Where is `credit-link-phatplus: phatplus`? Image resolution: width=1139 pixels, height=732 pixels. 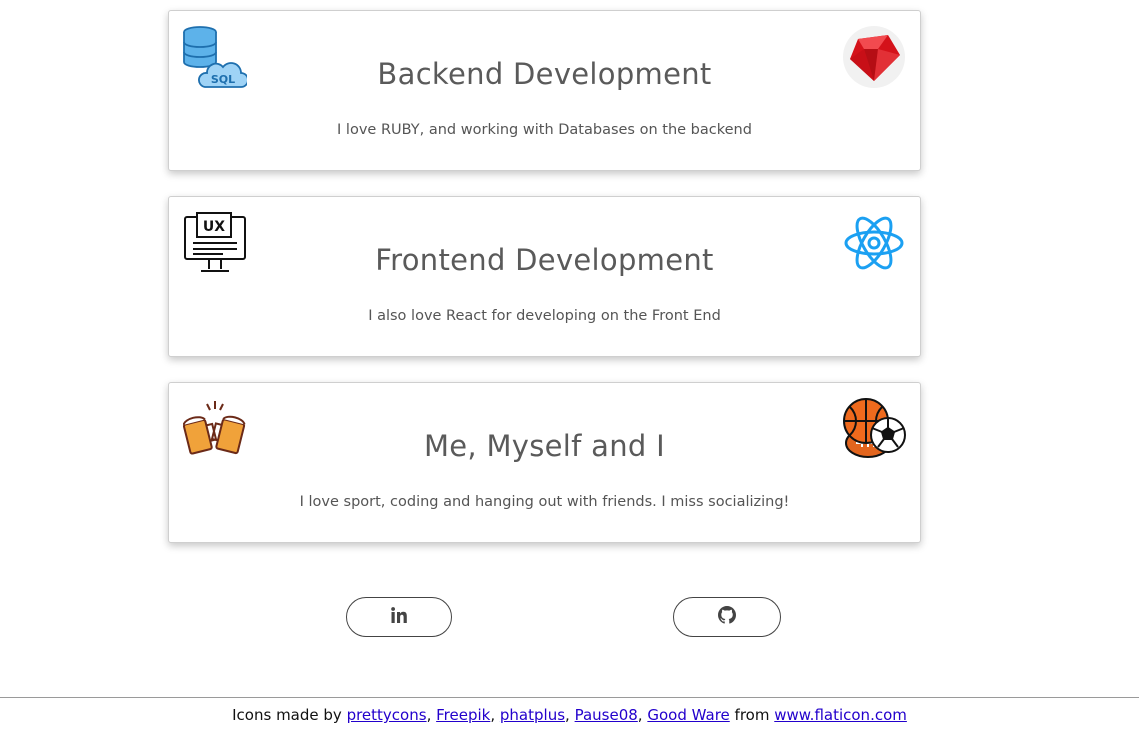
credit-link-phatplus: phatplus is located at coordinates (532, 715).